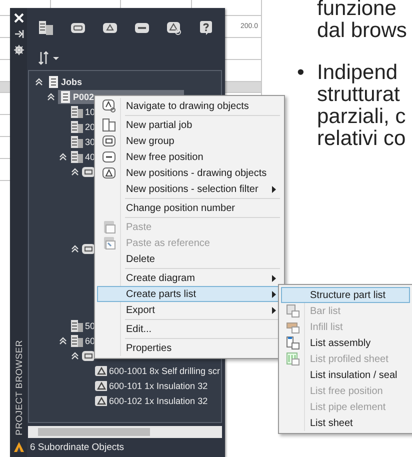 The width and height of the screenshot is (412, 457). Describe the element at coordinates (361, 117) in the screenshot. I see `text-line: parziali, c` at that location.